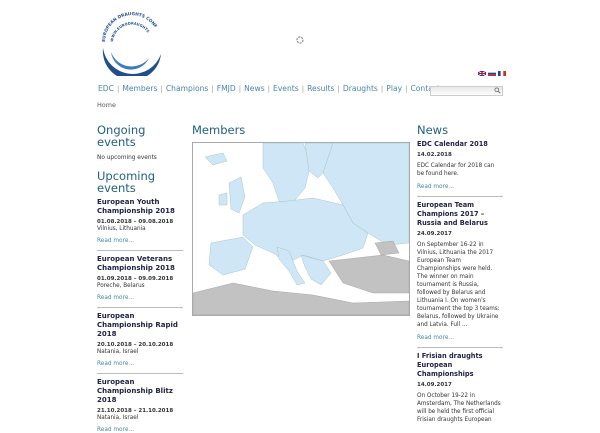  I want to click on loading-spinner-icon, so click(300, 40).